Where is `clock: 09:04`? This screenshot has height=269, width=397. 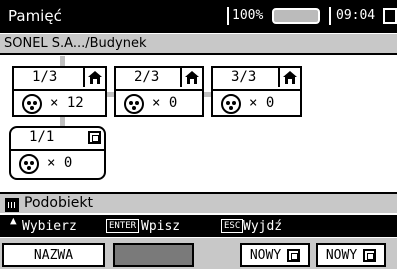 clock: 09:04 is located at coordinates (356, 15).